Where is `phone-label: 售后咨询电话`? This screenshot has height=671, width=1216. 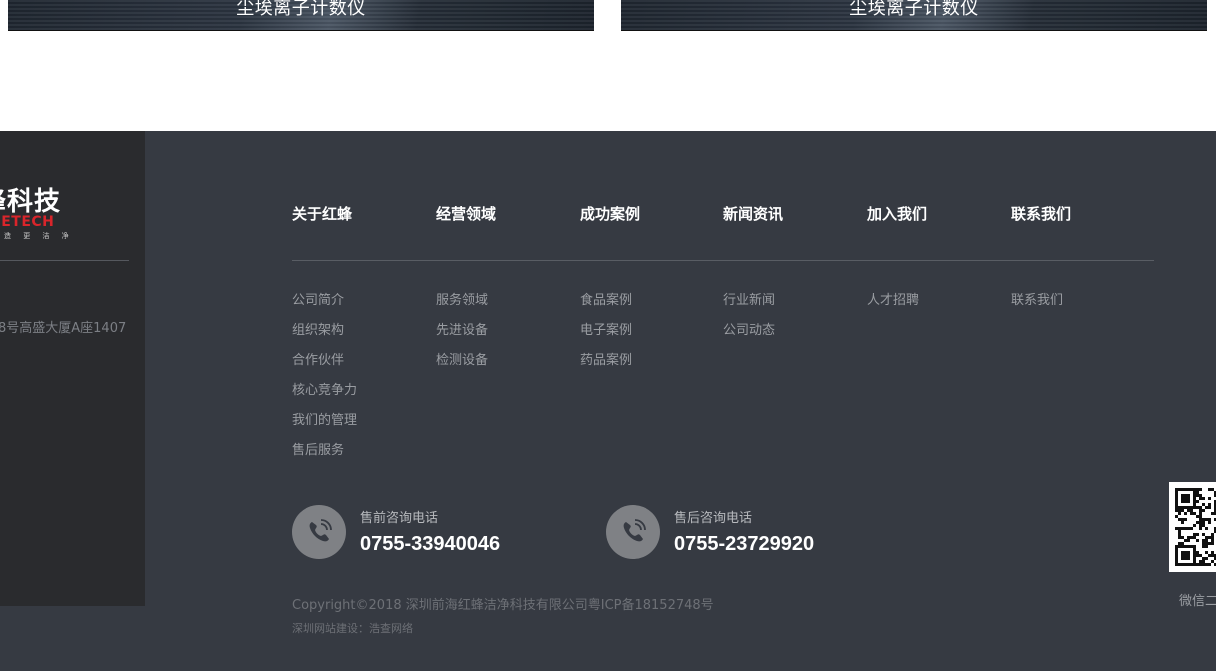
phone-label: 售后咨询电话 is located at coordinates (713, 518).